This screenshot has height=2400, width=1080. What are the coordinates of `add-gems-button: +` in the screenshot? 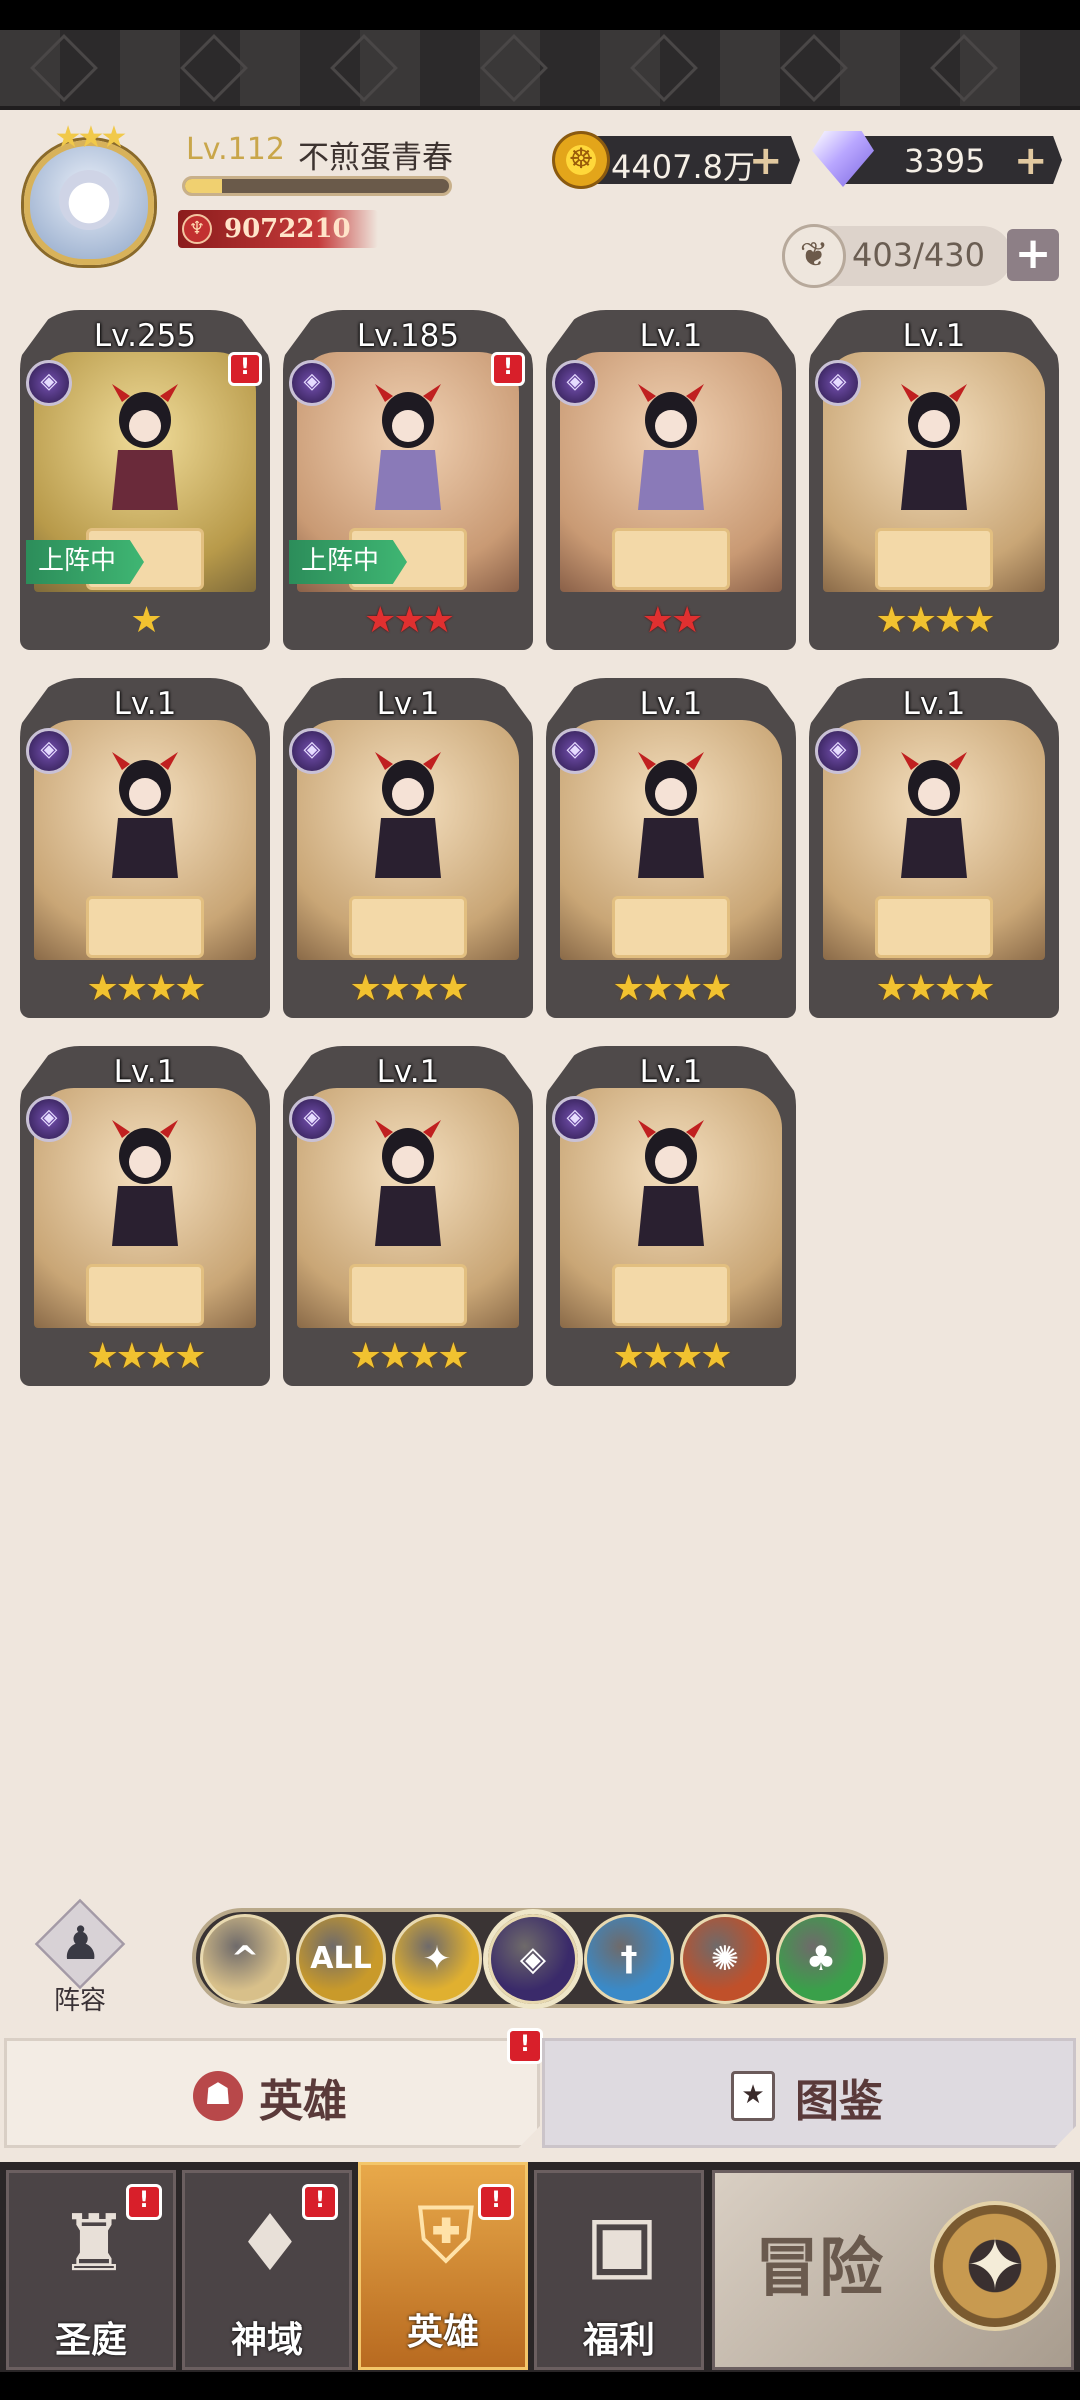 It's located at (1031, 161).